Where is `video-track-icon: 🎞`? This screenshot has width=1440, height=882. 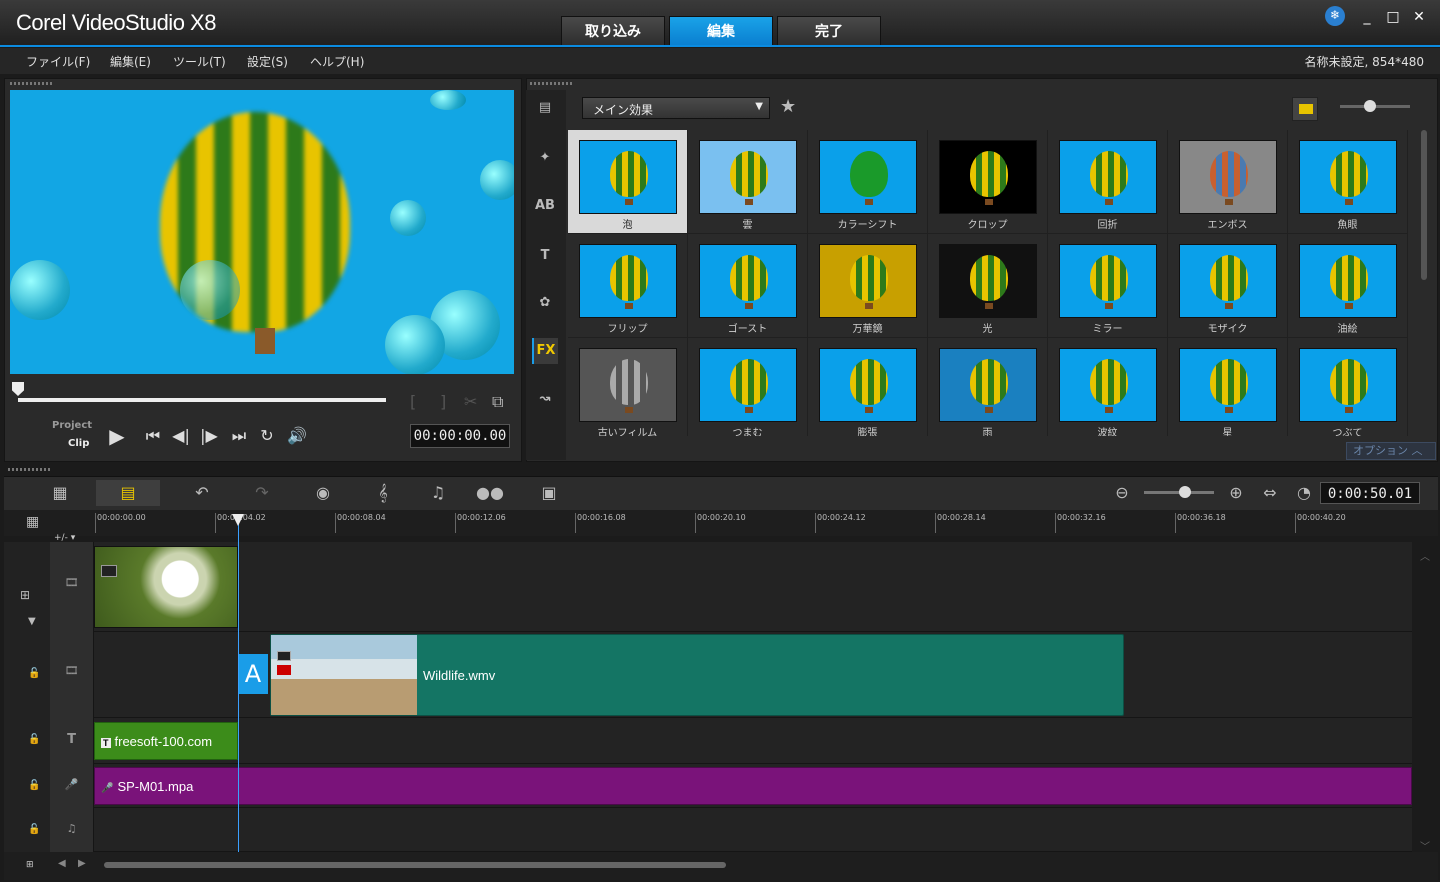
video-track-icon: 🎞 is located at coordinates (72, 582).